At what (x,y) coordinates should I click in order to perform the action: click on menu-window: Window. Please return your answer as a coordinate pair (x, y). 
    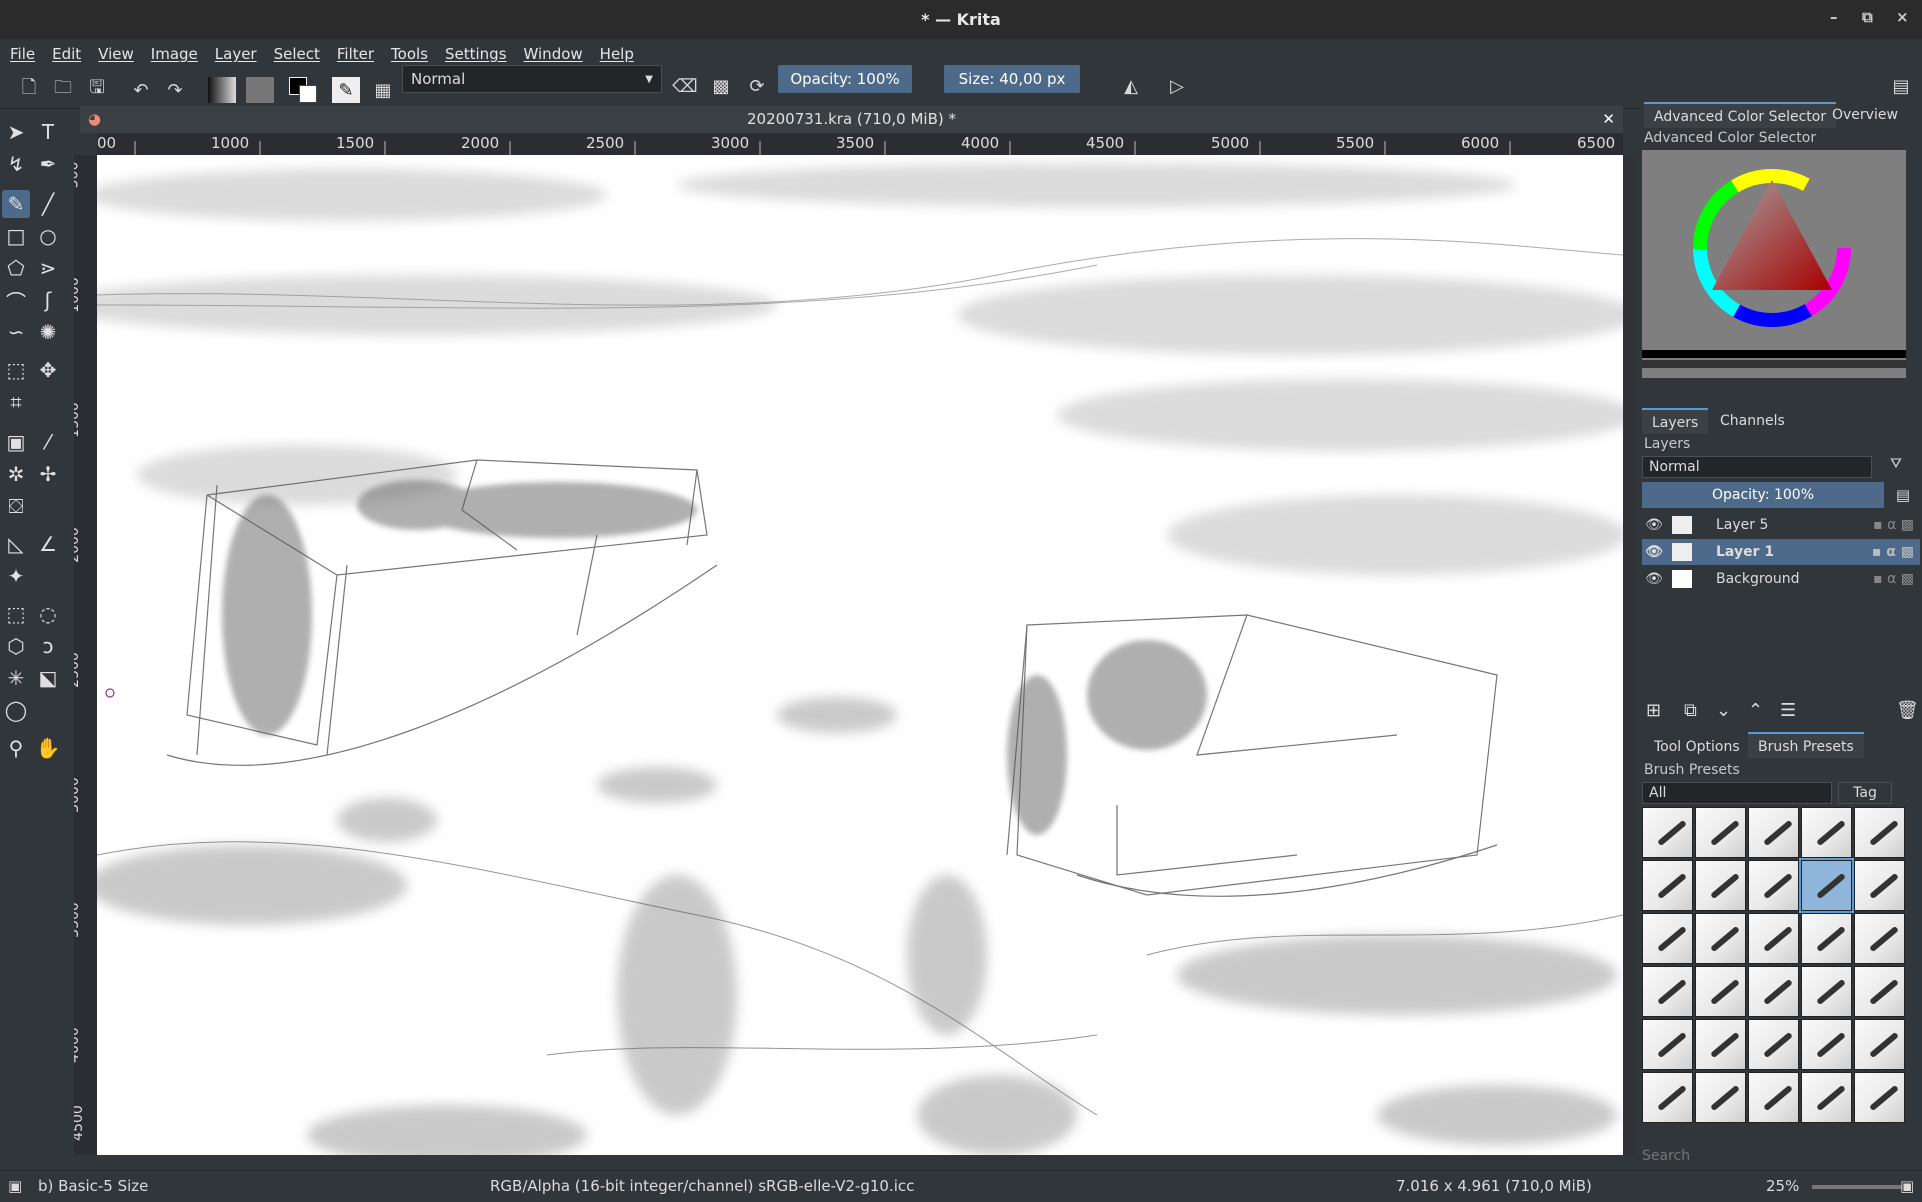
    Looking at the image, I should click on (553, 54).